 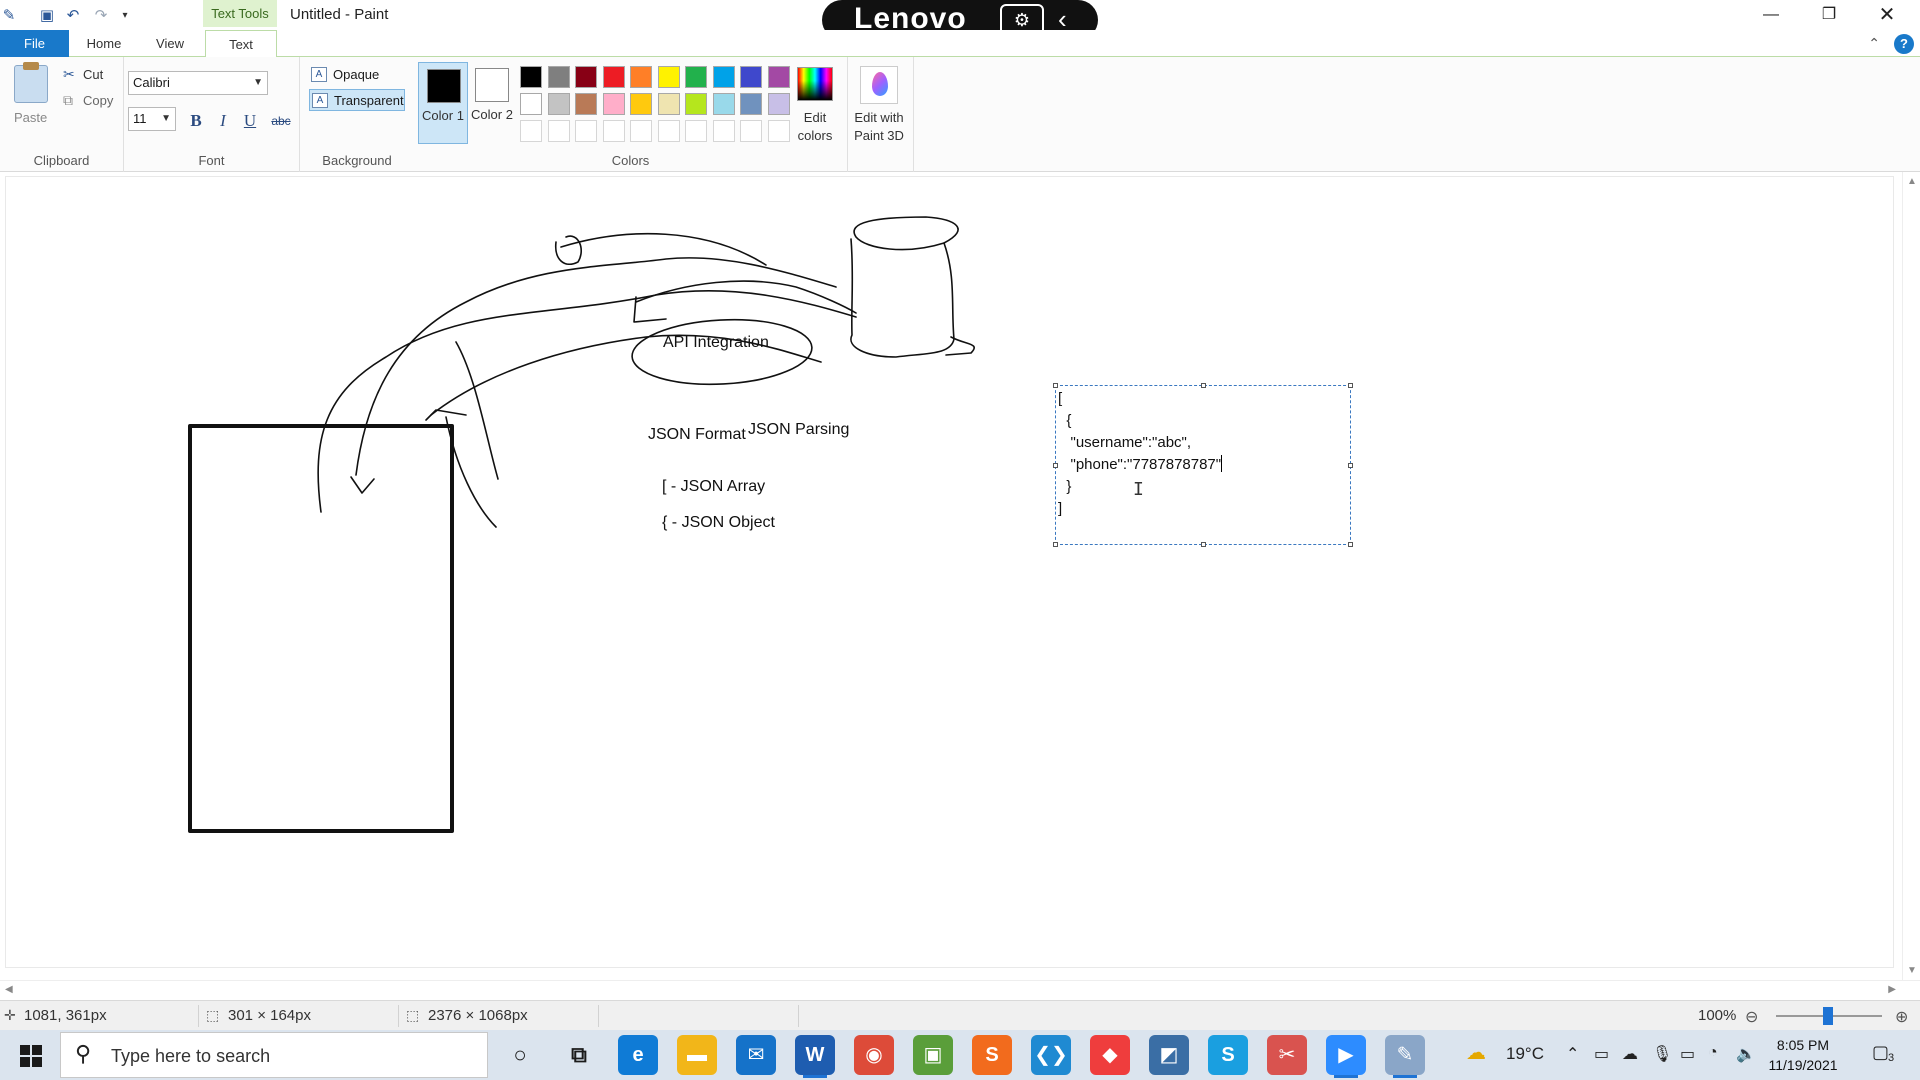 What do you see at coordinates (1572, 1054) in the screenshot?
I see `show-hidden-icons-icon: ⌃` at bounding box center [1572, 1054].